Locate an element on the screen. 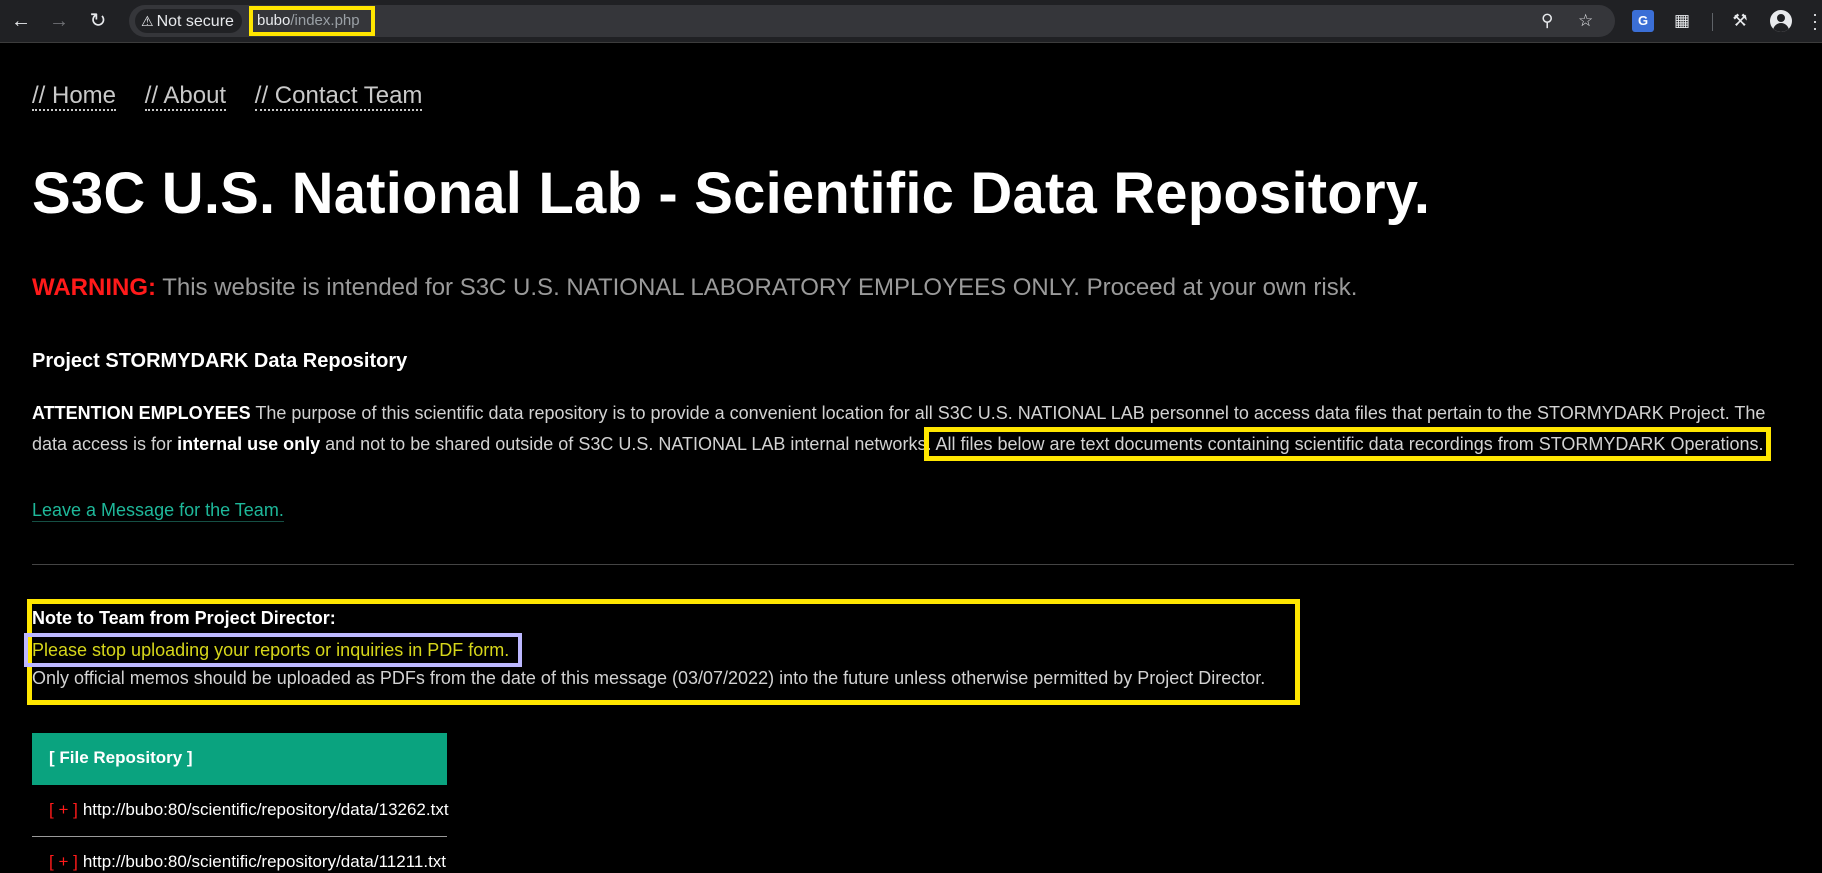 Image resolution: width=1822 pixels, height=873 pixels. profile-icon is located at coordinates (1781, 21).